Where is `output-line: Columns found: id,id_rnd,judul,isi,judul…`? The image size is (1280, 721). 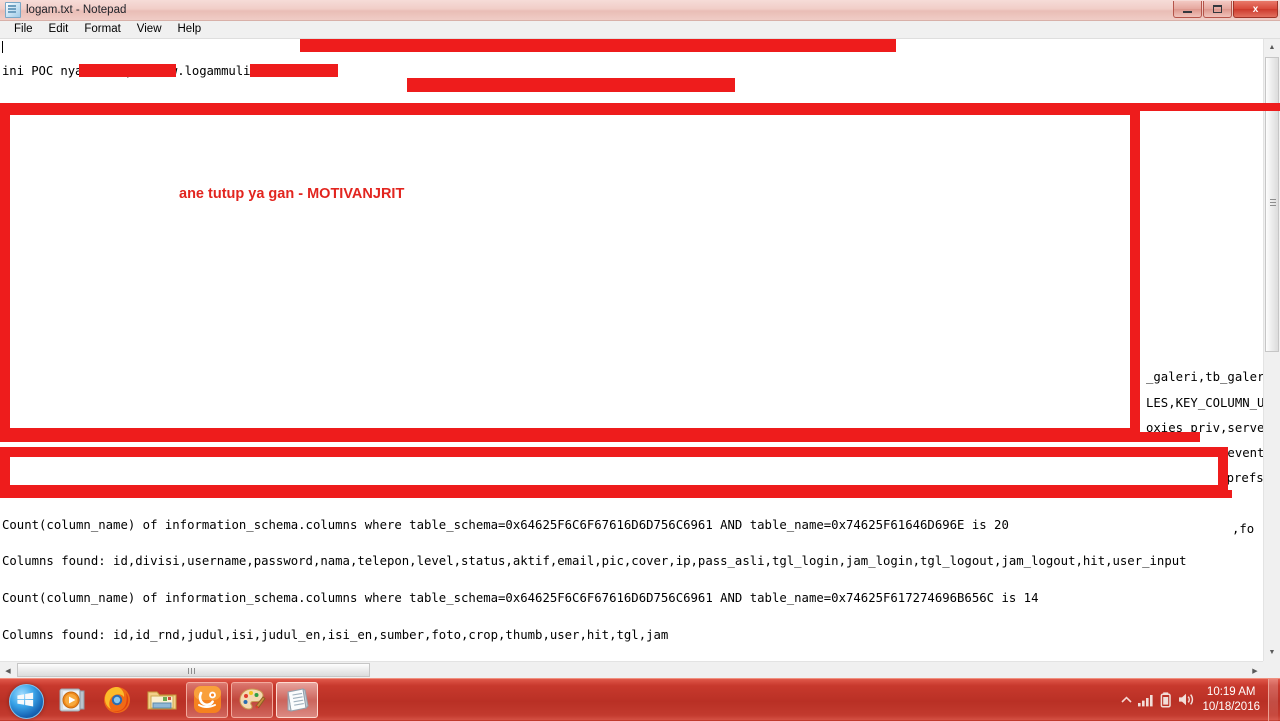
output-line: Columns found: id,id_rnd,judul,isi,judul… is located at coordinates (335, 634).